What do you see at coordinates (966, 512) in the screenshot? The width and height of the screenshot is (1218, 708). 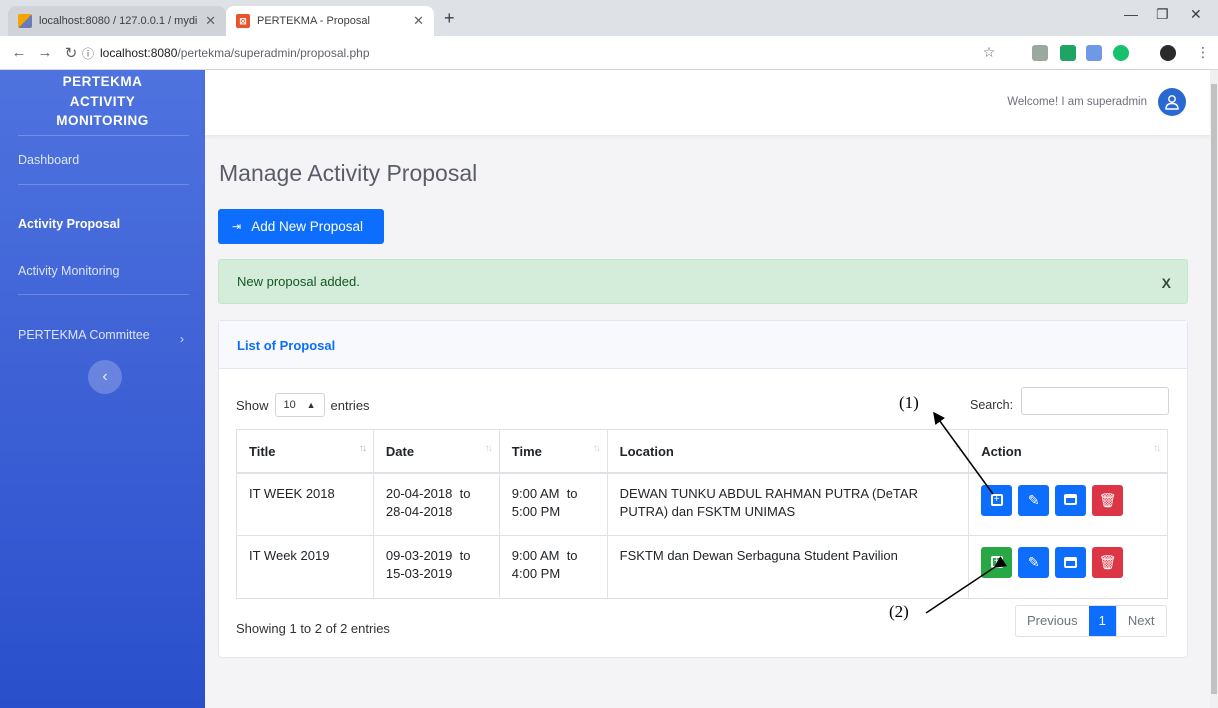 I see `annotation-arrows` at bounding box center [966, 512].